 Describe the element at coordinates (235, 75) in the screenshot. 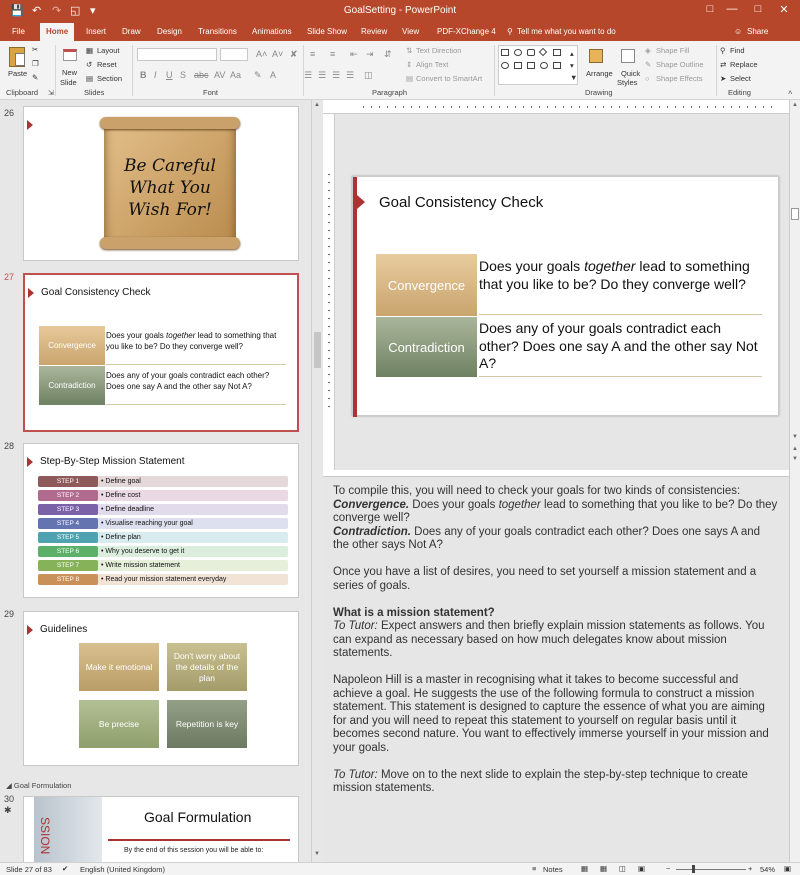

I see `change-case-icon: Aa` at that location.